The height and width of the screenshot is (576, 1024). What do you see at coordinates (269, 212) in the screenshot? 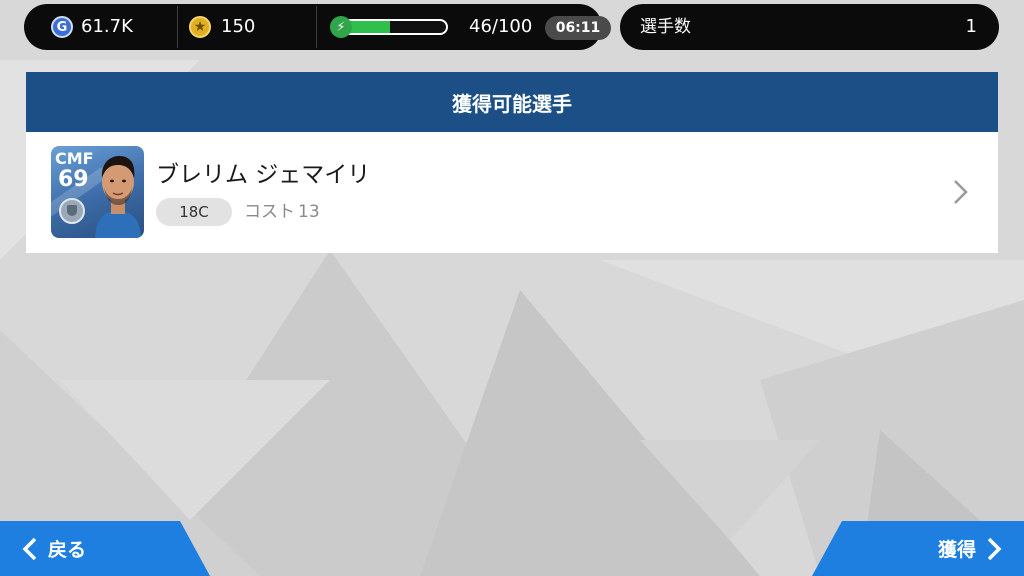
I see `cost-label: コスト` at bounding box center [269, 212].